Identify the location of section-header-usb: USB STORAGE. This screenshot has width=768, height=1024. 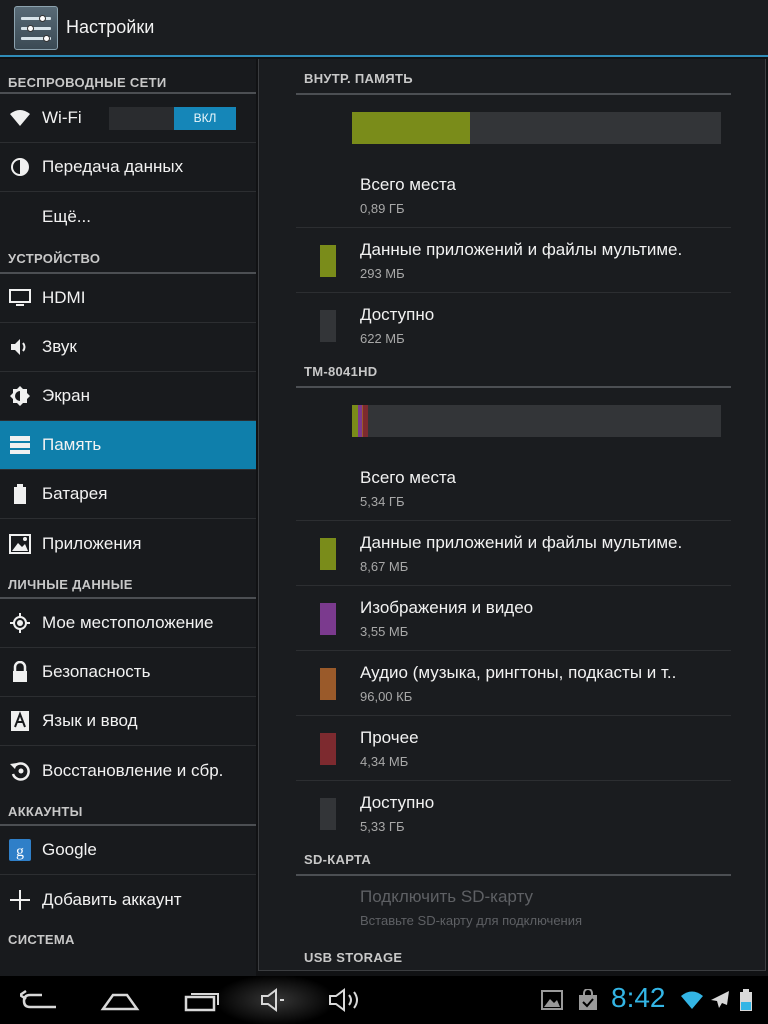
(353, 957).